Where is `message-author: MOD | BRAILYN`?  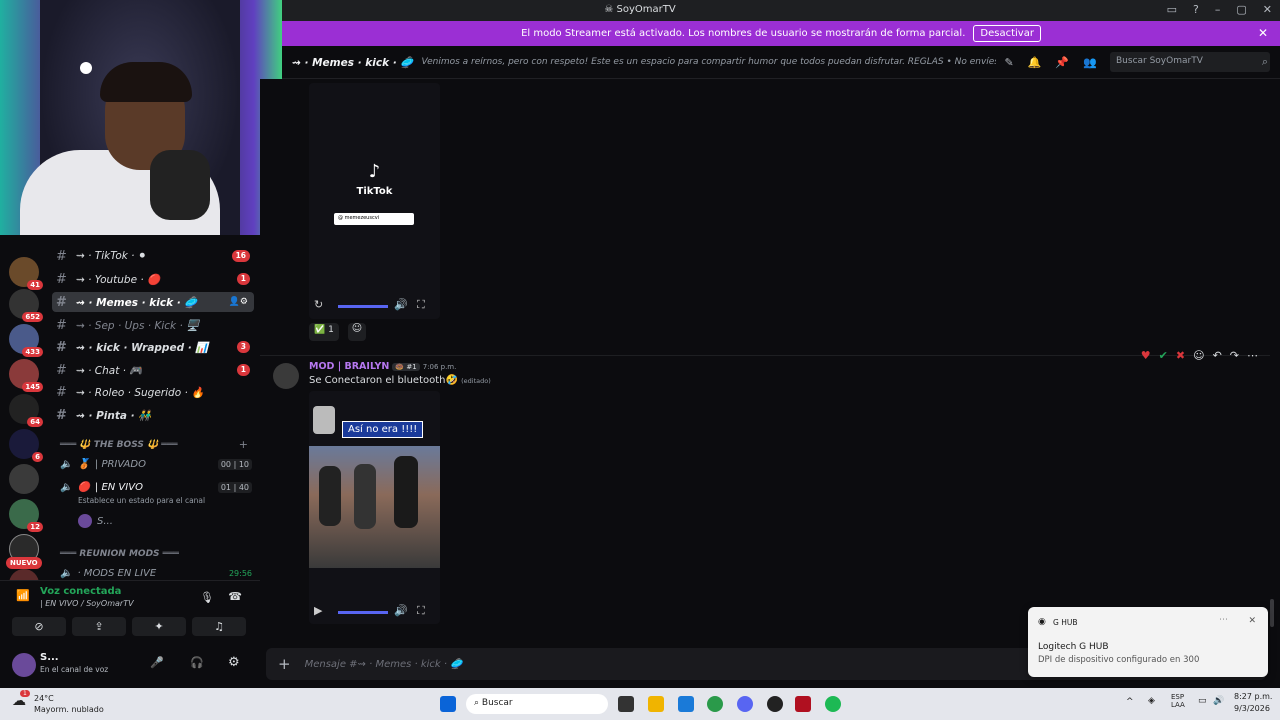 message-author: MOD | BRAILYN is located at coordinates (349, 366).